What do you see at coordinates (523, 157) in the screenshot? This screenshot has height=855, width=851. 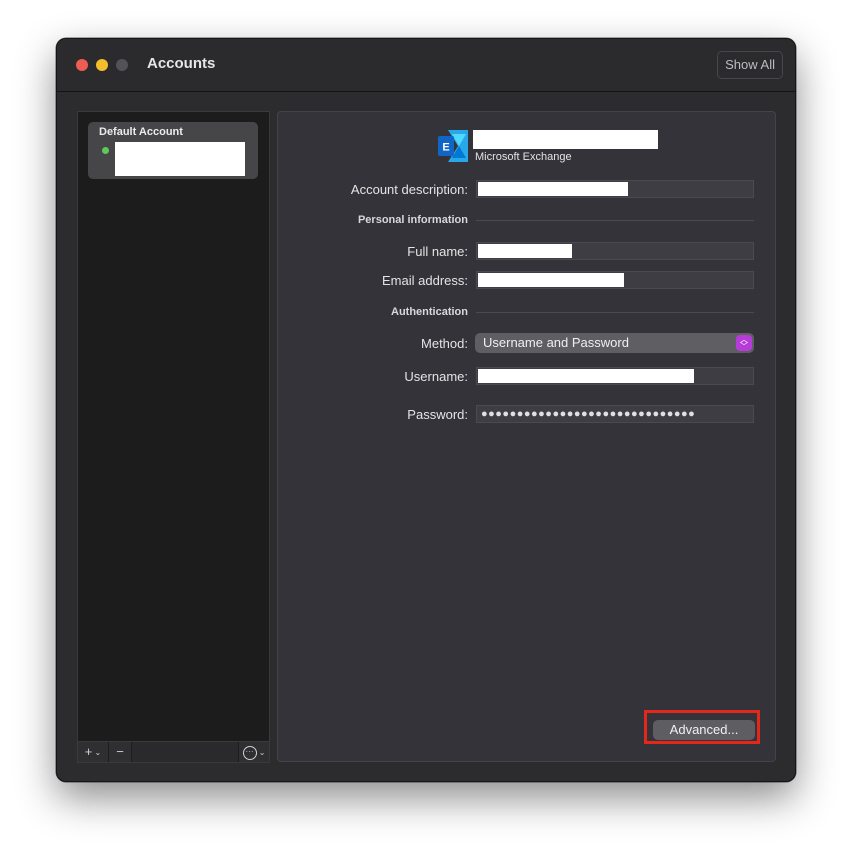 I see `account-type-label: Microsoft Exchange` at bounding box center [523, 157].